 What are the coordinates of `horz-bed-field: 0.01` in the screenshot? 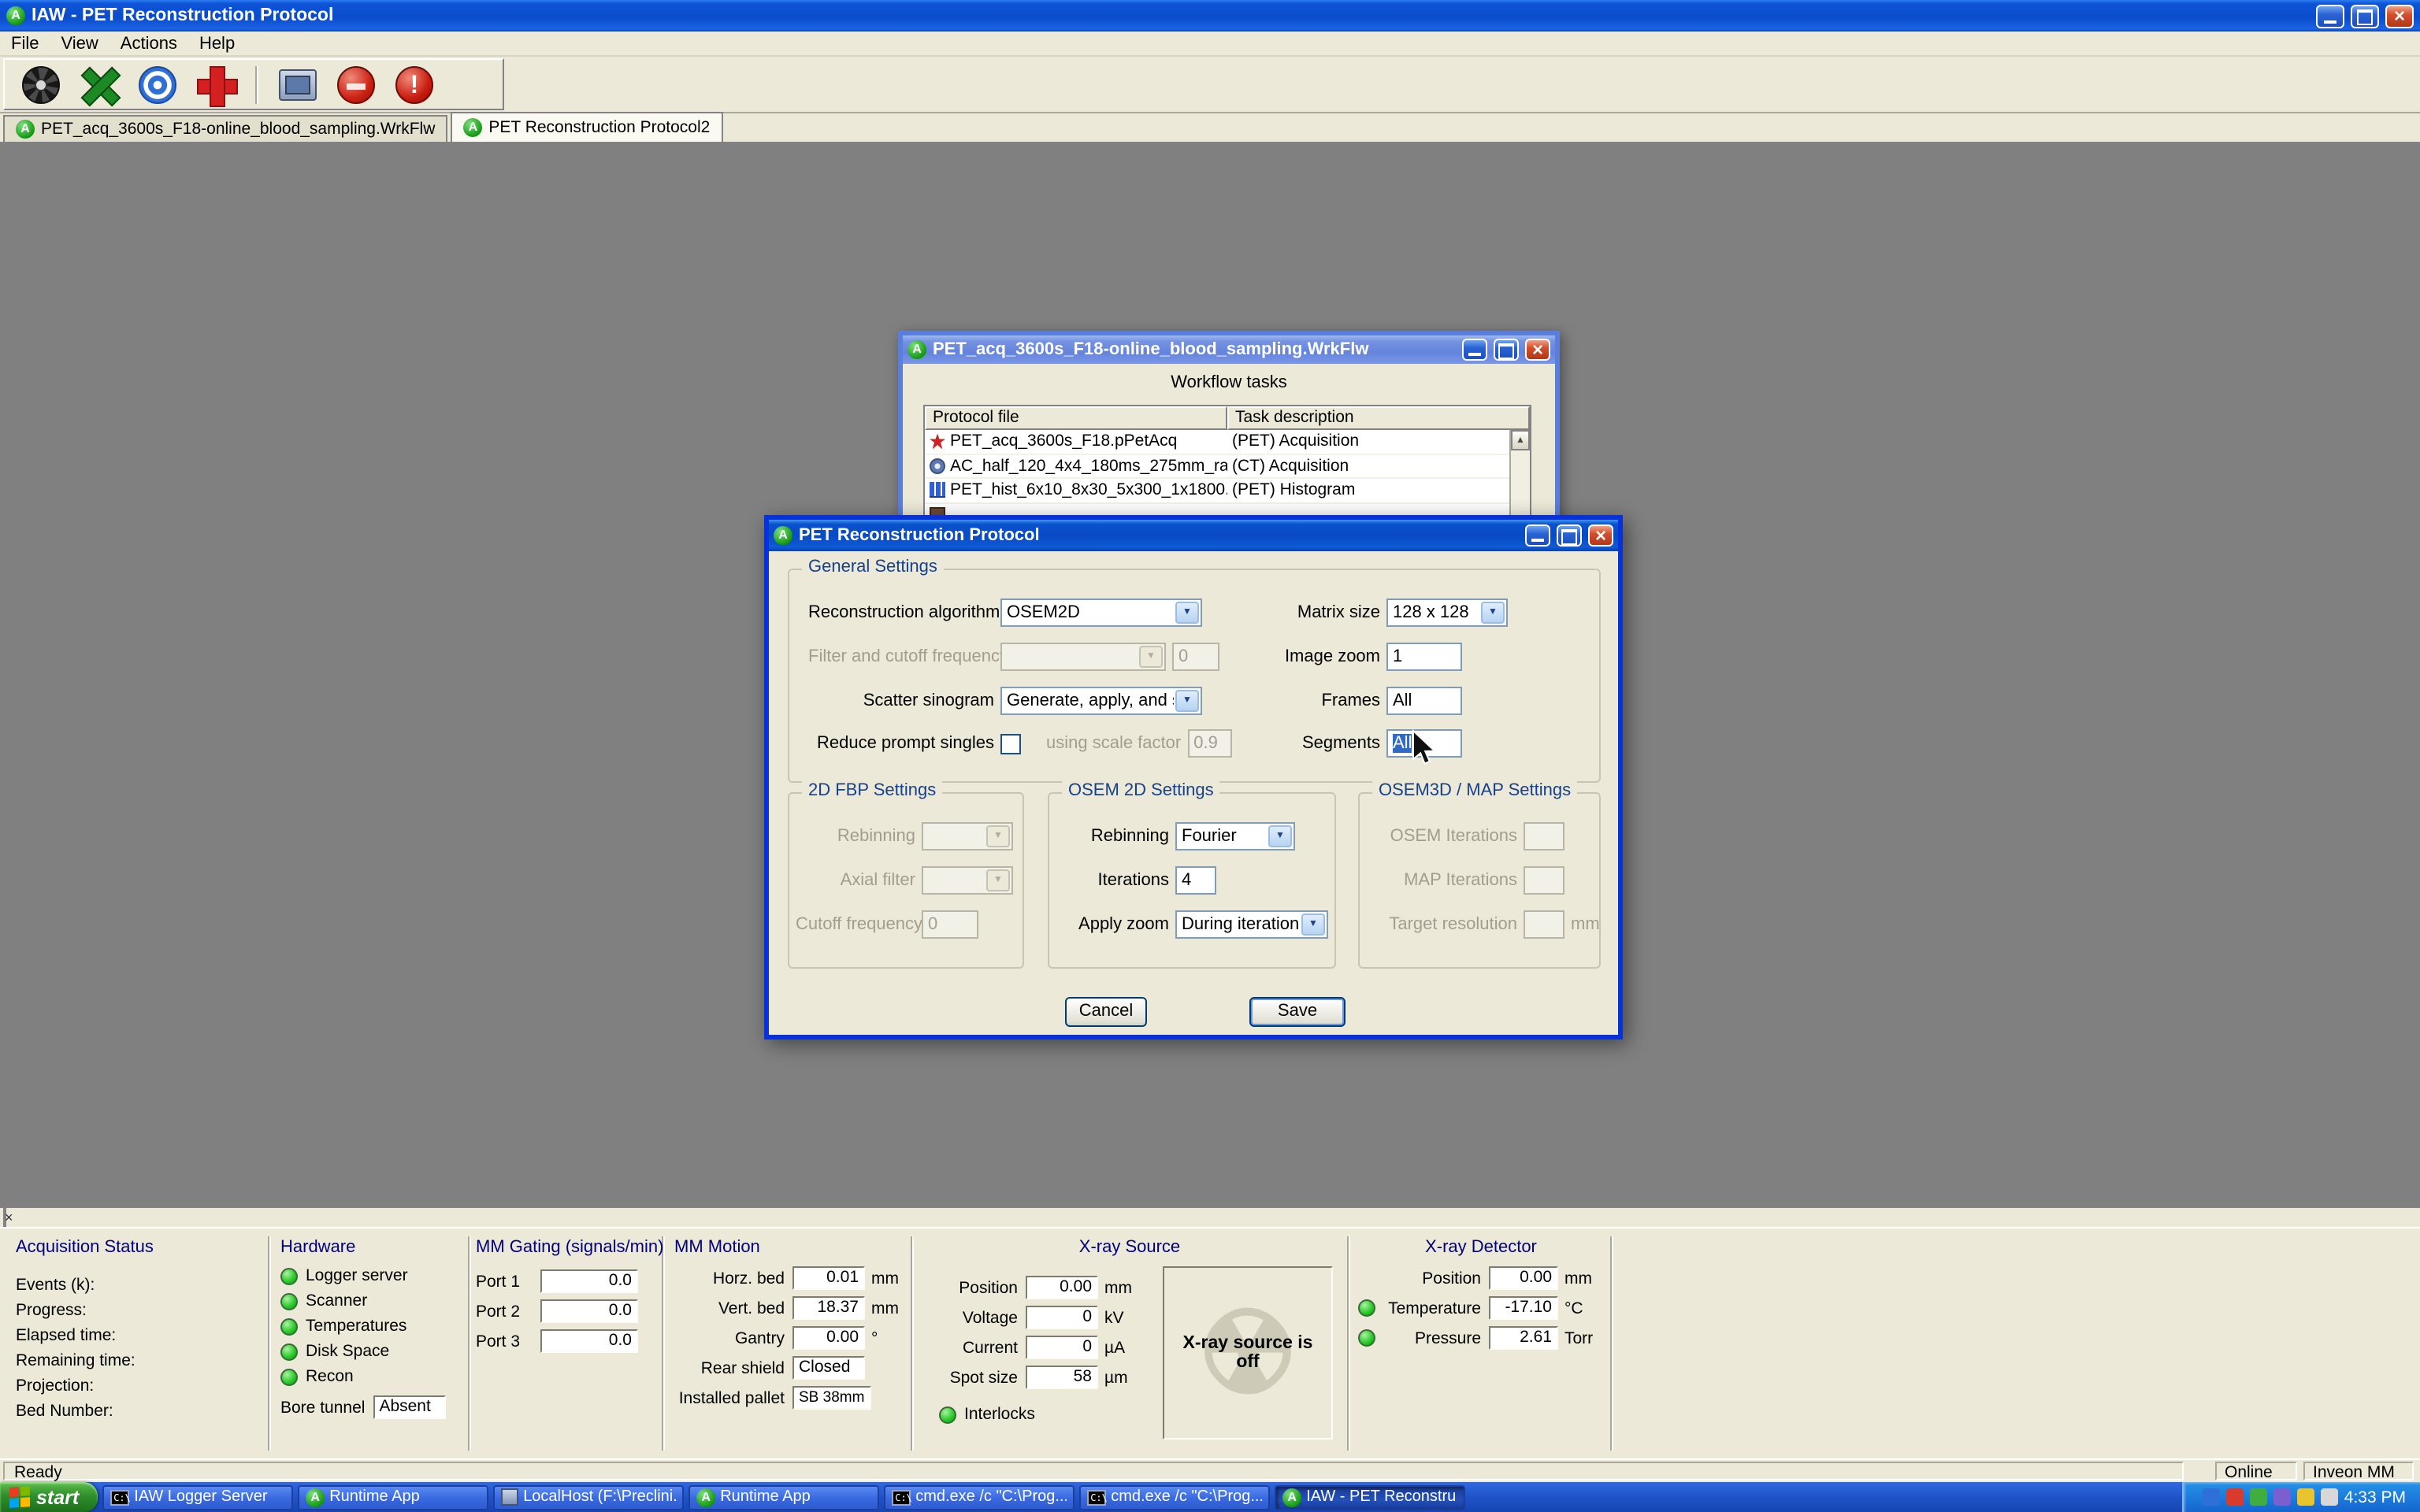 It's located at (828, 1278).